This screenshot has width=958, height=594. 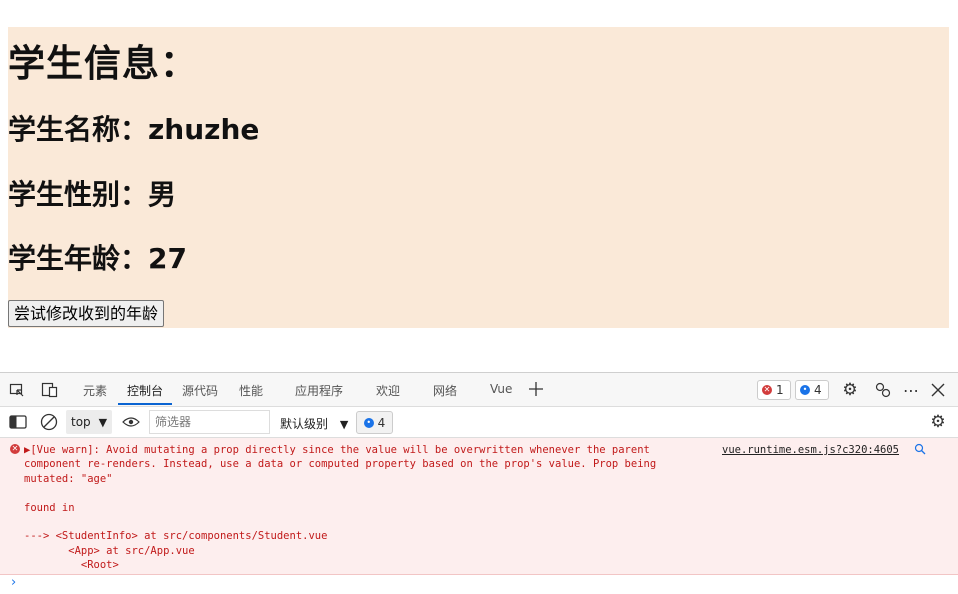 I want to click on console-prompt: ›, so click(x=13, y=582).